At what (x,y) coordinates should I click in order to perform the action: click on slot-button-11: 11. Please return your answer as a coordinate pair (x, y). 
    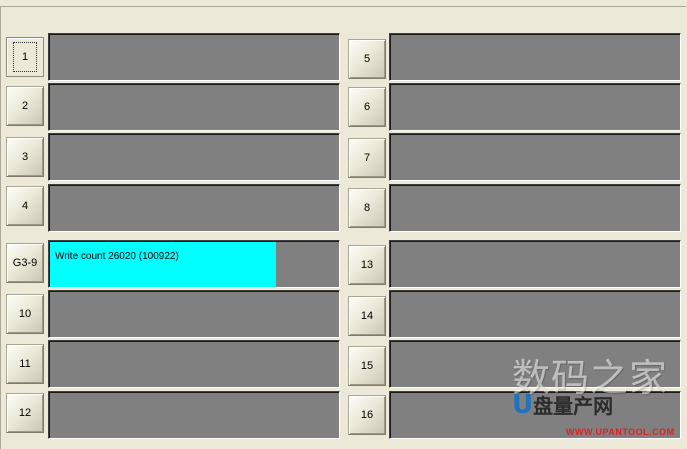
    Looking at the image, I should click on (25, 364).